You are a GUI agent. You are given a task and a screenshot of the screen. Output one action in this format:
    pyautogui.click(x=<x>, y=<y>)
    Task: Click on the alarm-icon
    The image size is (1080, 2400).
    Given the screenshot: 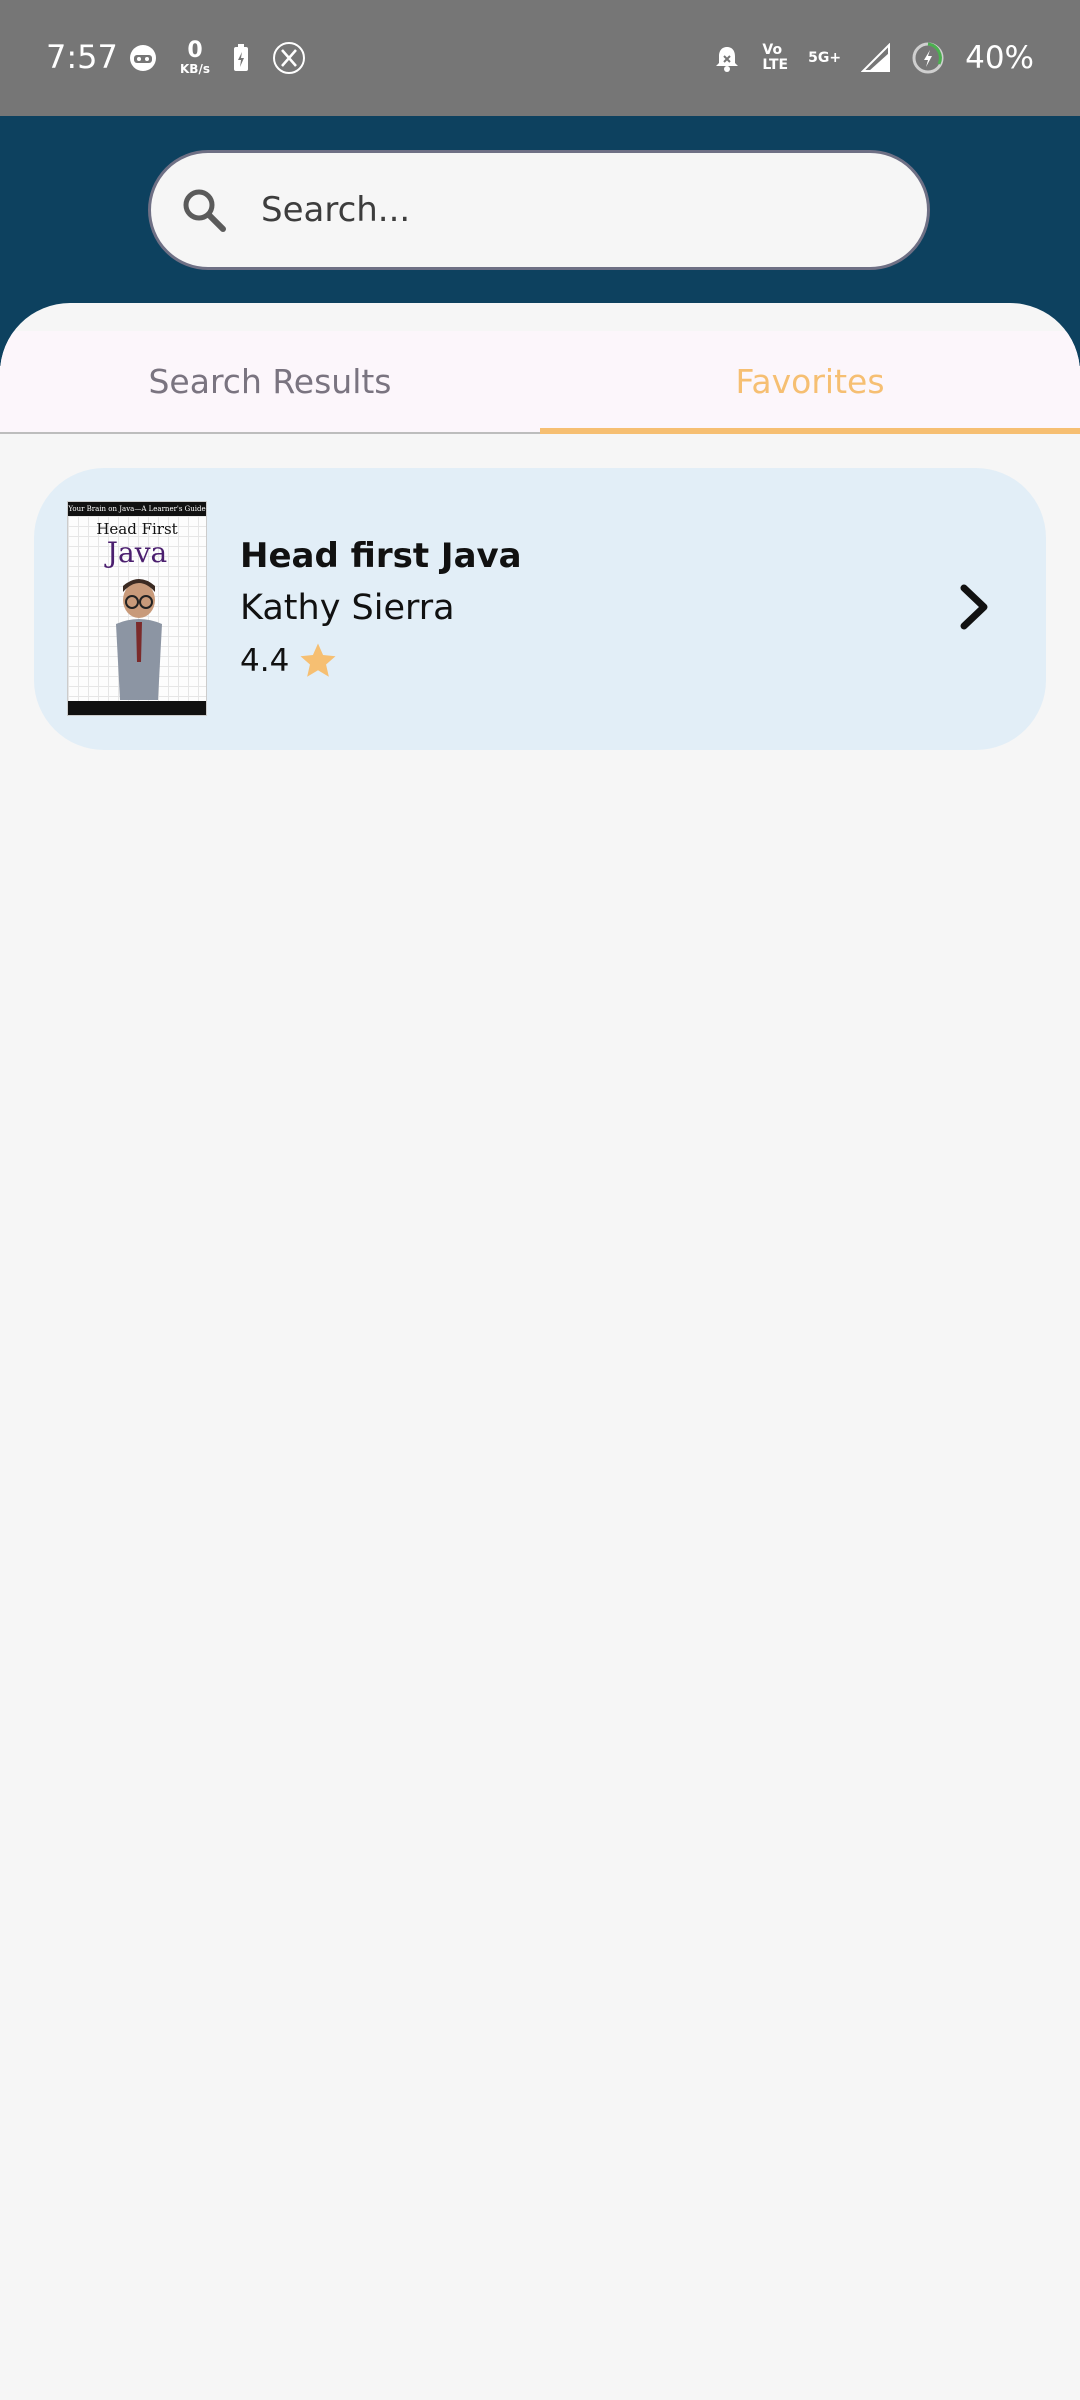 What is the action you would take?
    pyautogui.click(x=727, y=59)
    